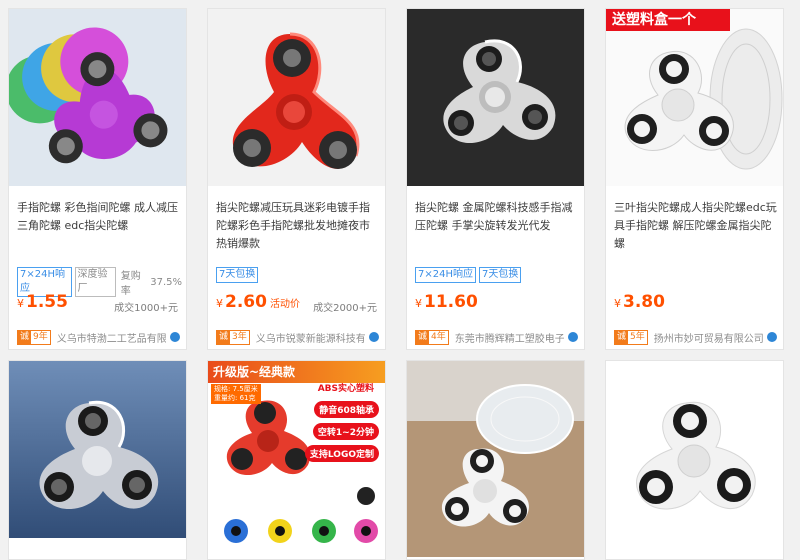 Image resolution: width=800 pixels, height=560 pixels. I want to click on shop-row: 诚 5年 扬州市妙可贸易有限公司, so click(695, 337).